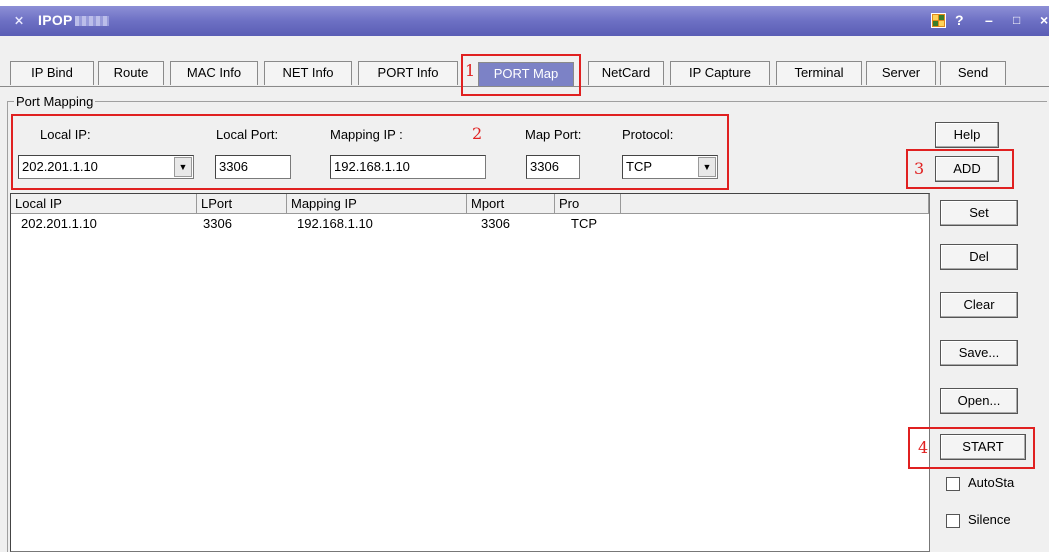 This screenshot has height=552, width=1049. What do you see at coordinates (973, 73) in the screenshot?
I see `tab-send: Send` at bounding box center [973, 73].